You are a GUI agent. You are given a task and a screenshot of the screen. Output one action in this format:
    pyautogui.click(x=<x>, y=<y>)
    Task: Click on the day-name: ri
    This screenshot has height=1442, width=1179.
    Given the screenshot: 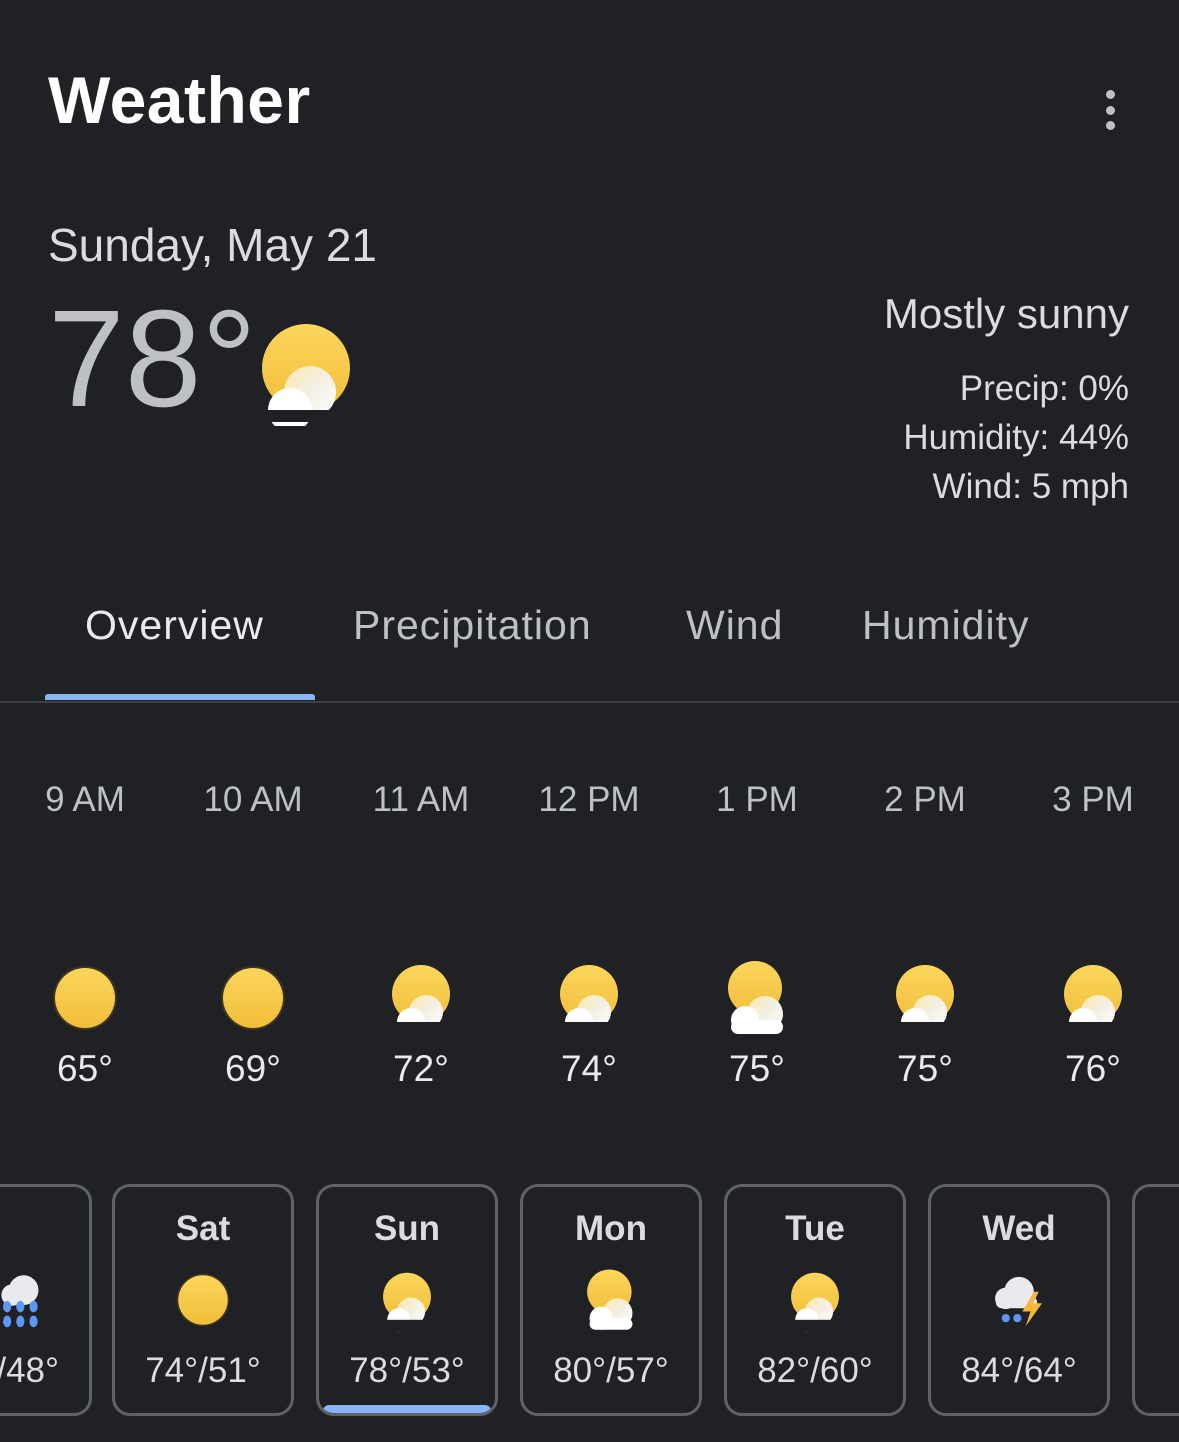 What is the action you would take?
    pyautogui.click(x=44, y=1231)
    